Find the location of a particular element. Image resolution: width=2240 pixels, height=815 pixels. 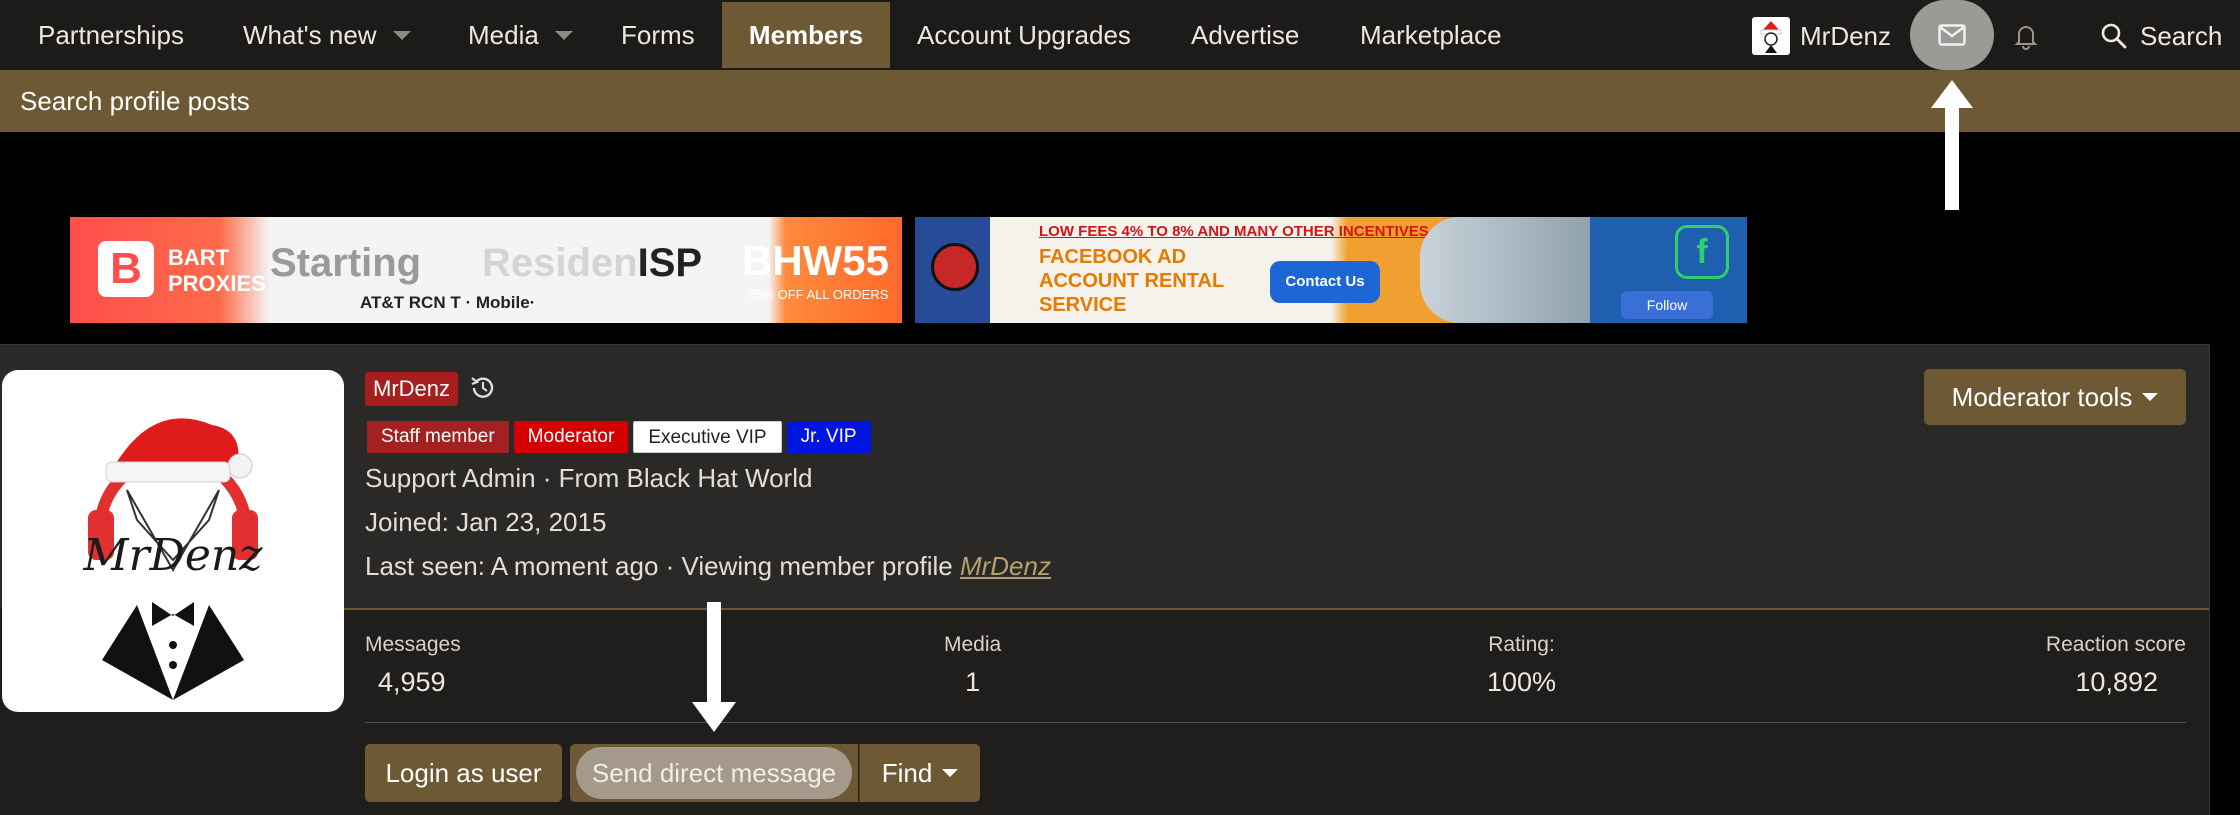

nav-item-account-upgrades: Account Upgrades is located at coordinates (1024, 35).